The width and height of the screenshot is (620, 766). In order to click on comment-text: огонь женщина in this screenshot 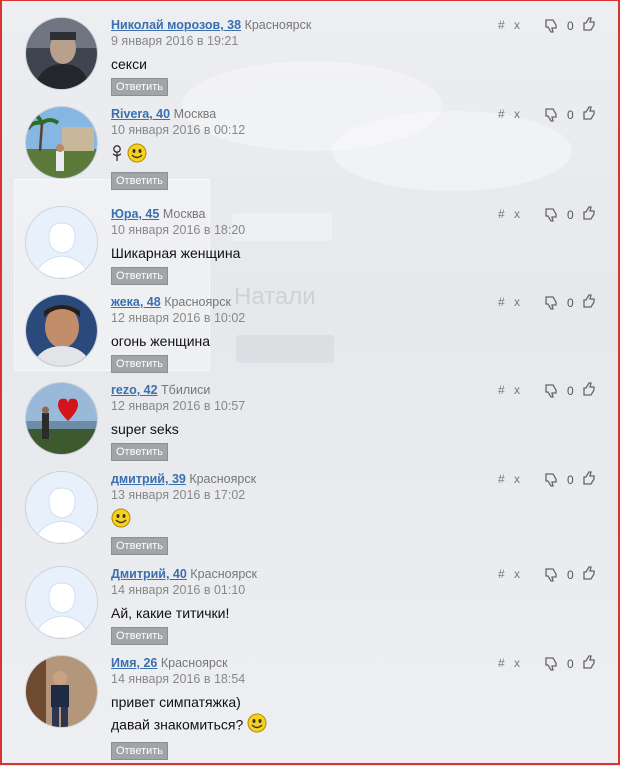, I will do `click(161, 341)`.